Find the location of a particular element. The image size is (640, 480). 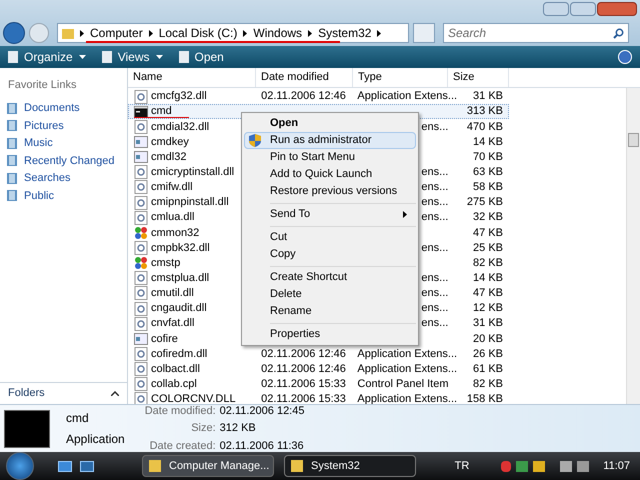

file-name: colbact.dll is located at coordinates (175, 369).